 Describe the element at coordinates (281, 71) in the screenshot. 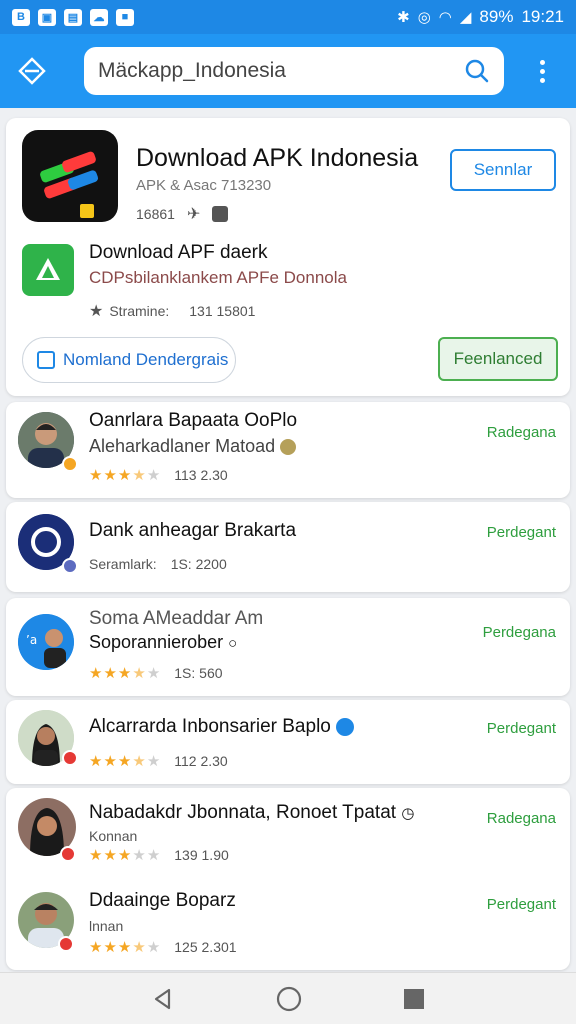

I see `search-input: Mäckapp_Indonesia` at that location.